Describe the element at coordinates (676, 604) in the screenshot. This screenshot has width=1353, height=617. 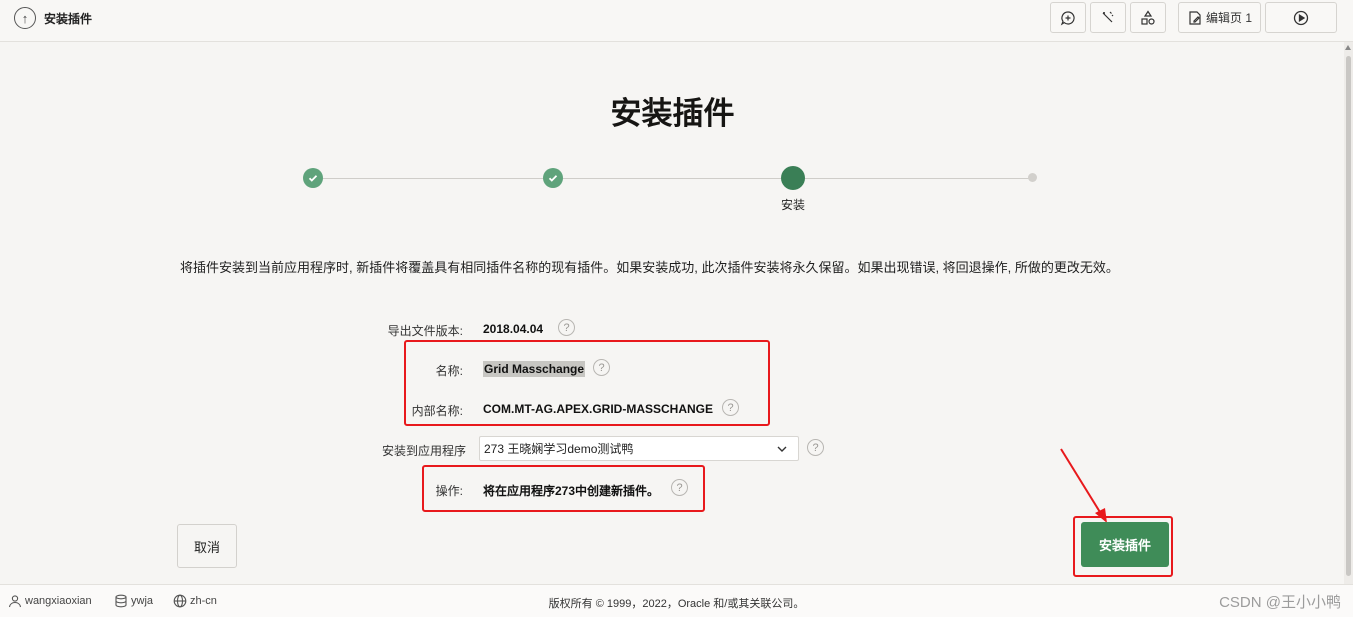
I see `footer-copyright: 版权所有 © 1999，2022，Oracle 和/或其关联公司。` at that location.